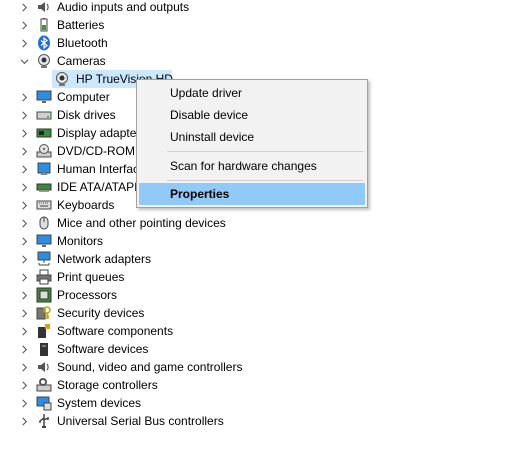 This screenshot has width=529, height=449. Describe the element at coordinates (140, 421) in the screenshot. I see `tree-item-label: Universal Serial Bus controllers` at that location.